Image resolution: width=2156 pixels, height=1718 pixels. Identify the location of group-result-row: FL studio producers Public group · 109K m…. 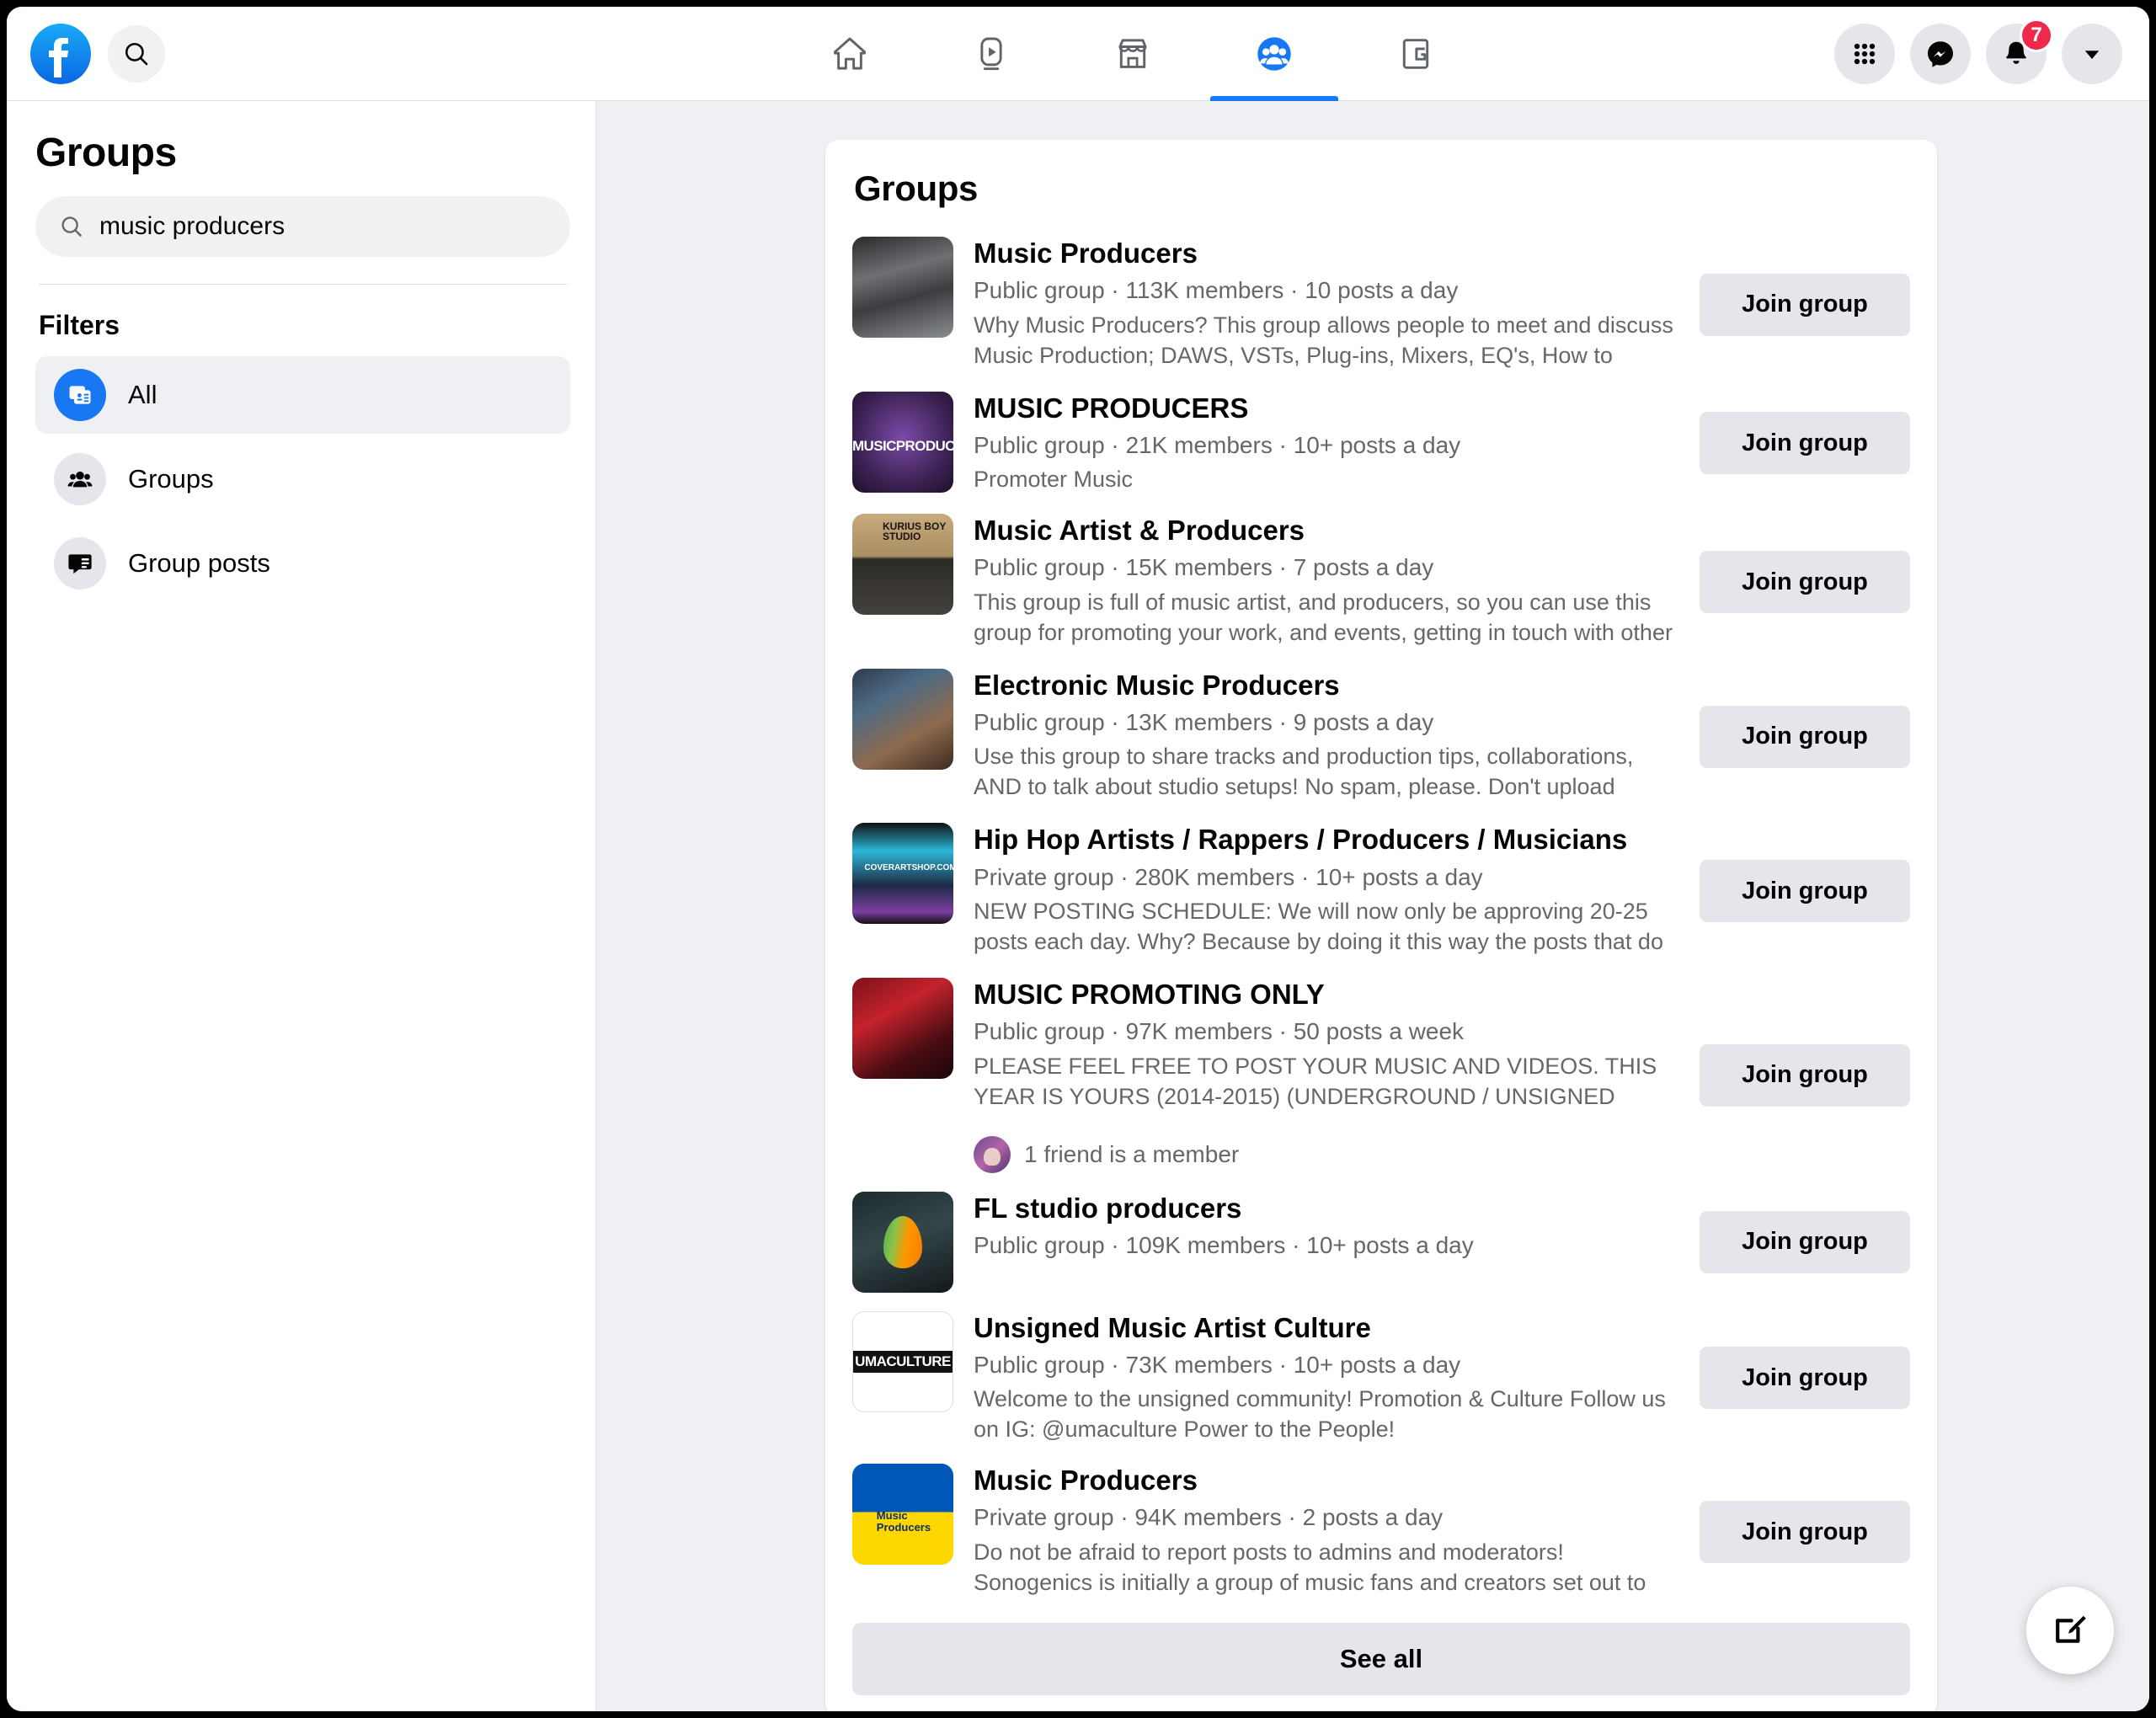
(1381, 1242).